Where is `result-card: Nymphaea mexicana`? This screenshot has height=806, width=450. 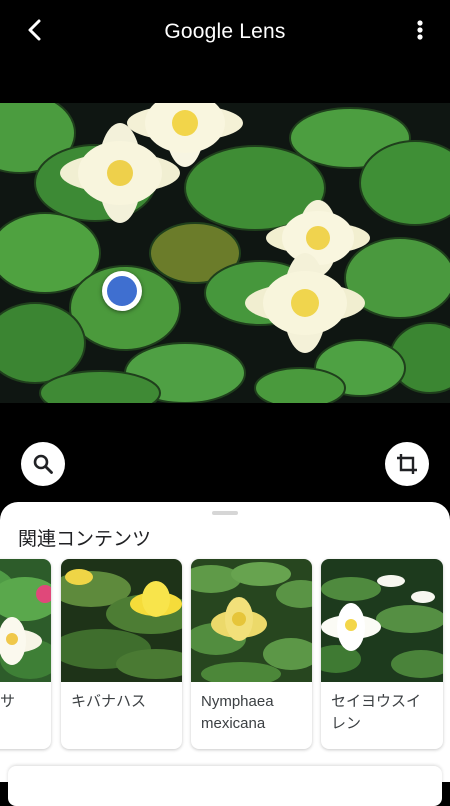 result-card: Nymphaea mexicana is located at coordinates (251, 654).